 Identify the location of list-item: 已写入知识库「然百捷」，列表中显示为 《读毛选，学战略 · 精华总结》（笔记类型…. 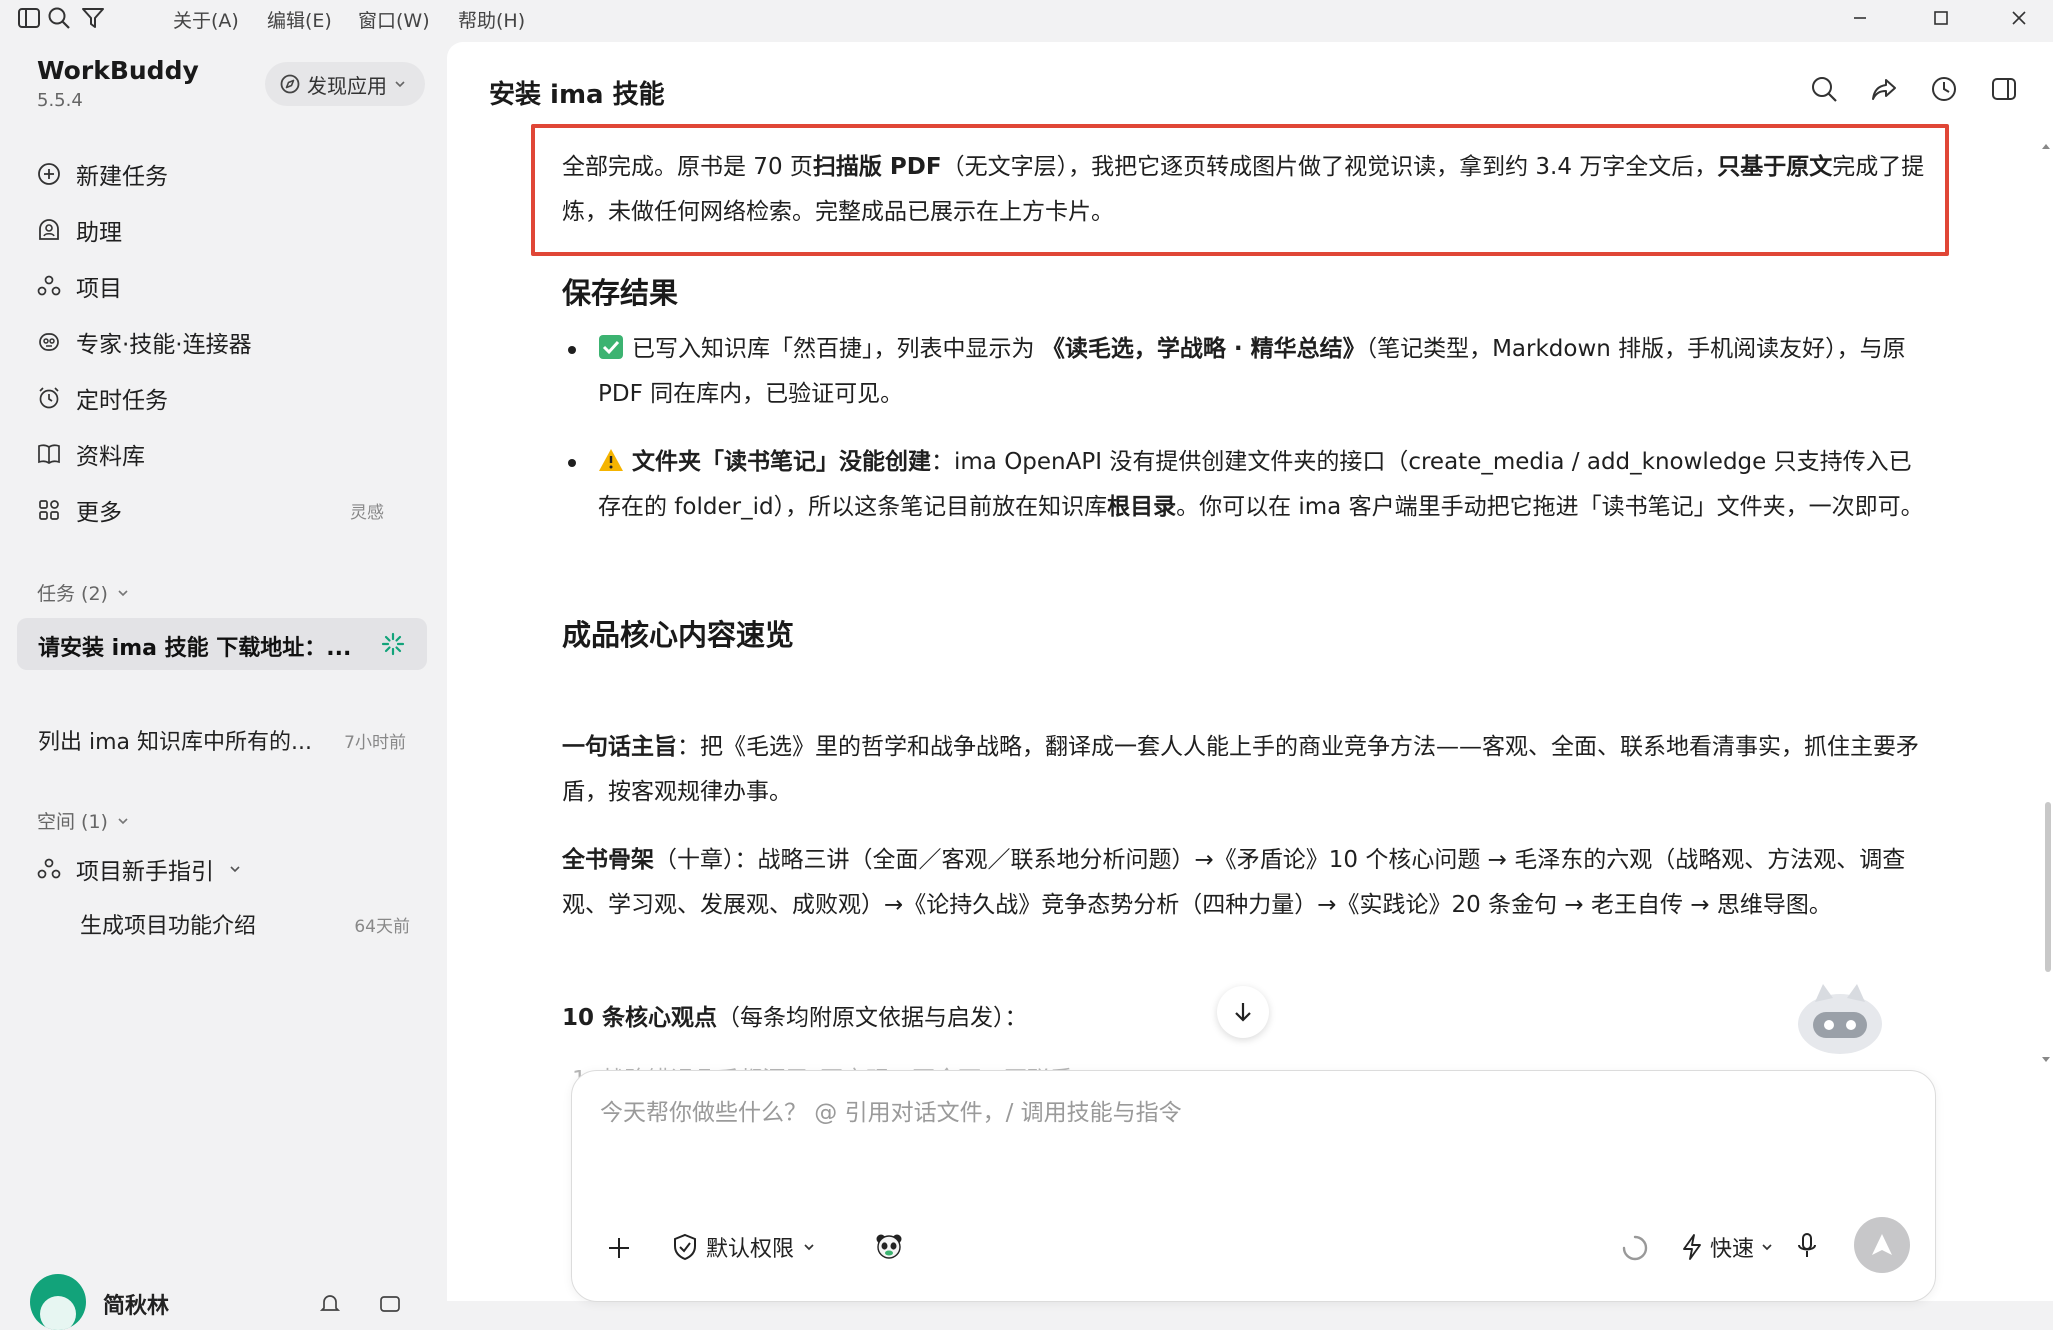
(1247, 372).